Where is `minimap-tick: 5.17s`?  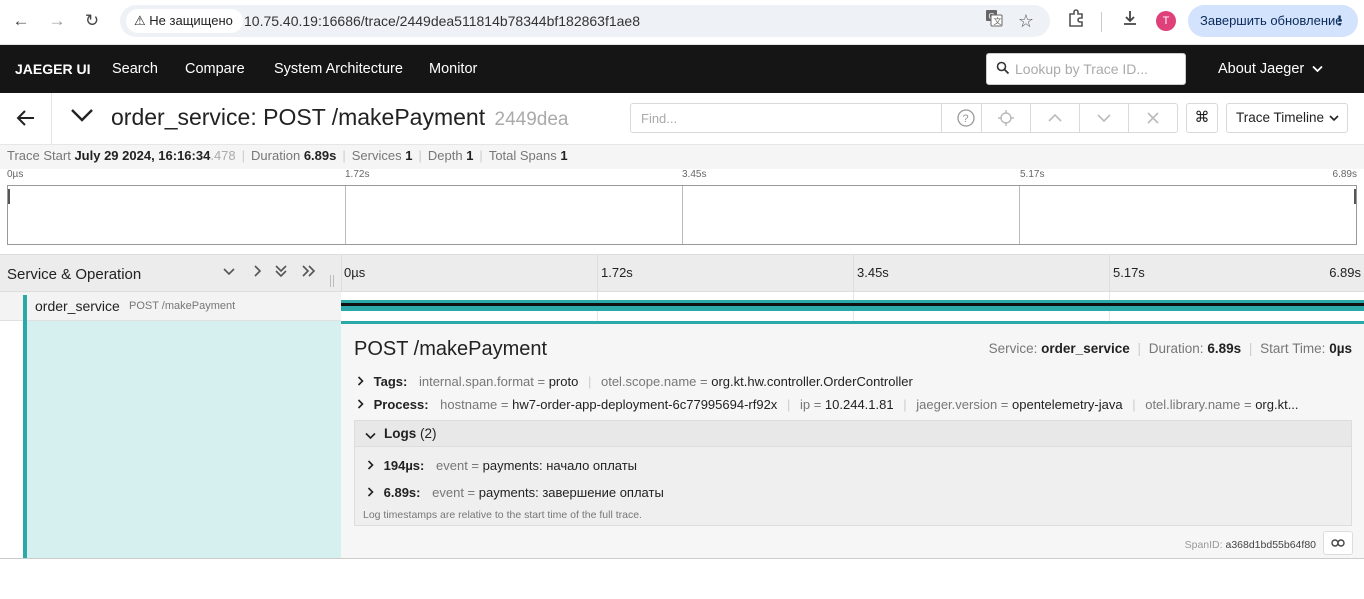
minimap-tick: 5.17s is located at coordinates (1032, 174).